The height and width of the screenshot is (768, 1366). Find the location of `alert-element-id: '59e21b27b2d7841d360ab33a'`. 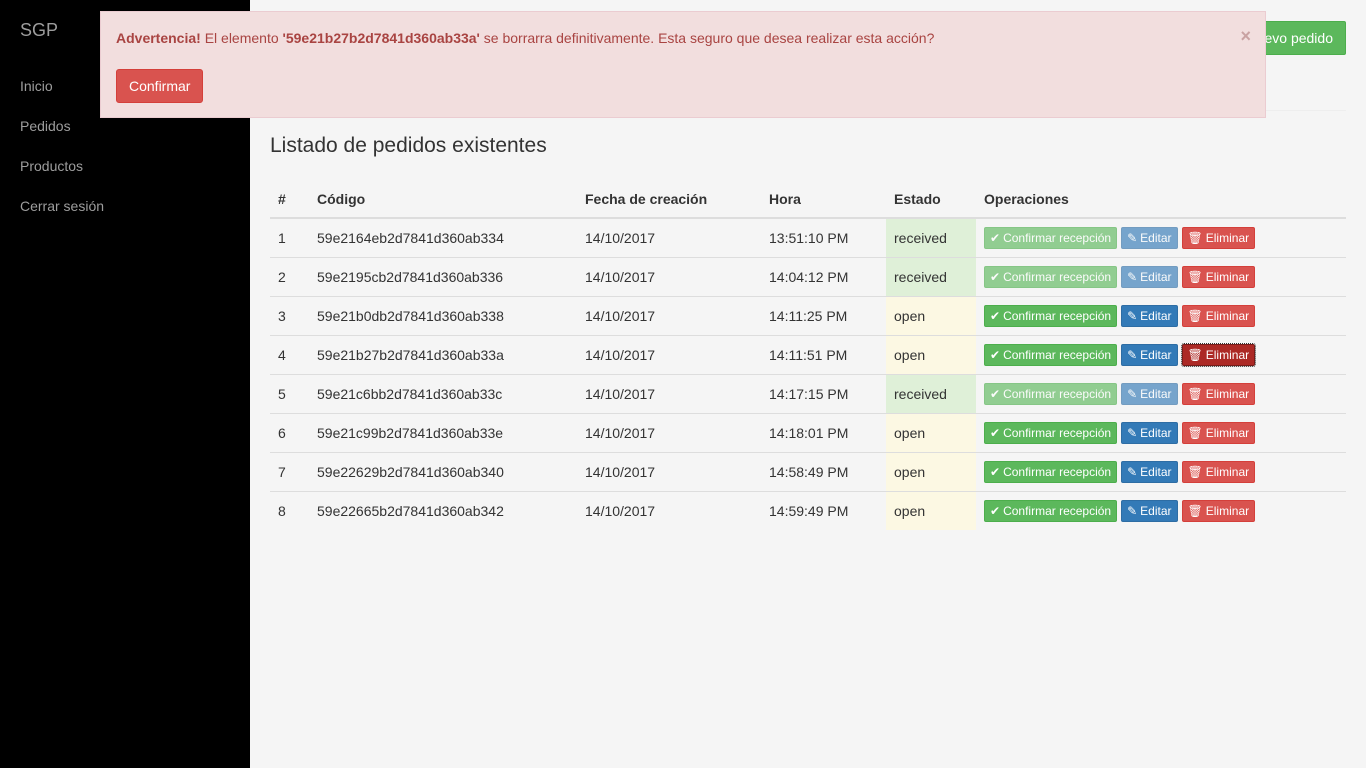

alert-element-id: '59e21b27b2d7841d360ab33a' is located at coordinates (381, 38).